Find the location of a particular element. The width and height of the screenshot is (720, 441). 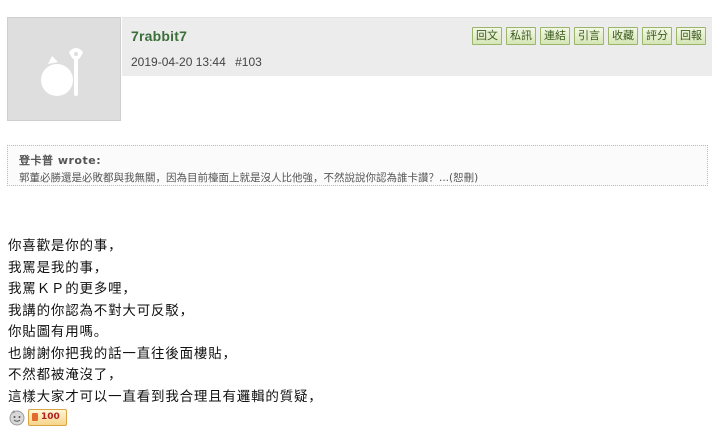

smiley-badge-icon is located at coordinates (17, 418).